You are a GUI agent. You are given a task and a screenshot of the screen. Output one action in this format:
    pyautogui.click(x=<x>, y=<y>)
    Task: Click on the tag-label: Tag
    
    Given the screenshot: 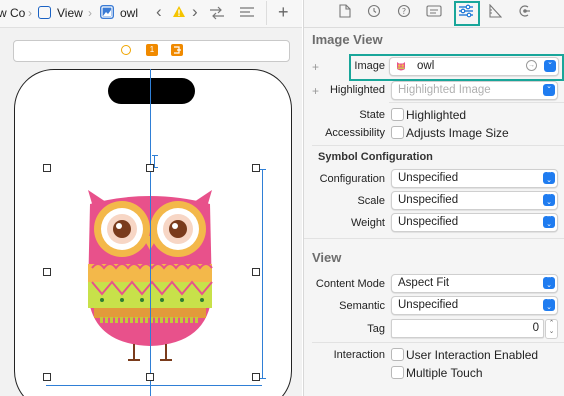 What is the action you would take?
    pyautogui.click(x=376, y=329)
    